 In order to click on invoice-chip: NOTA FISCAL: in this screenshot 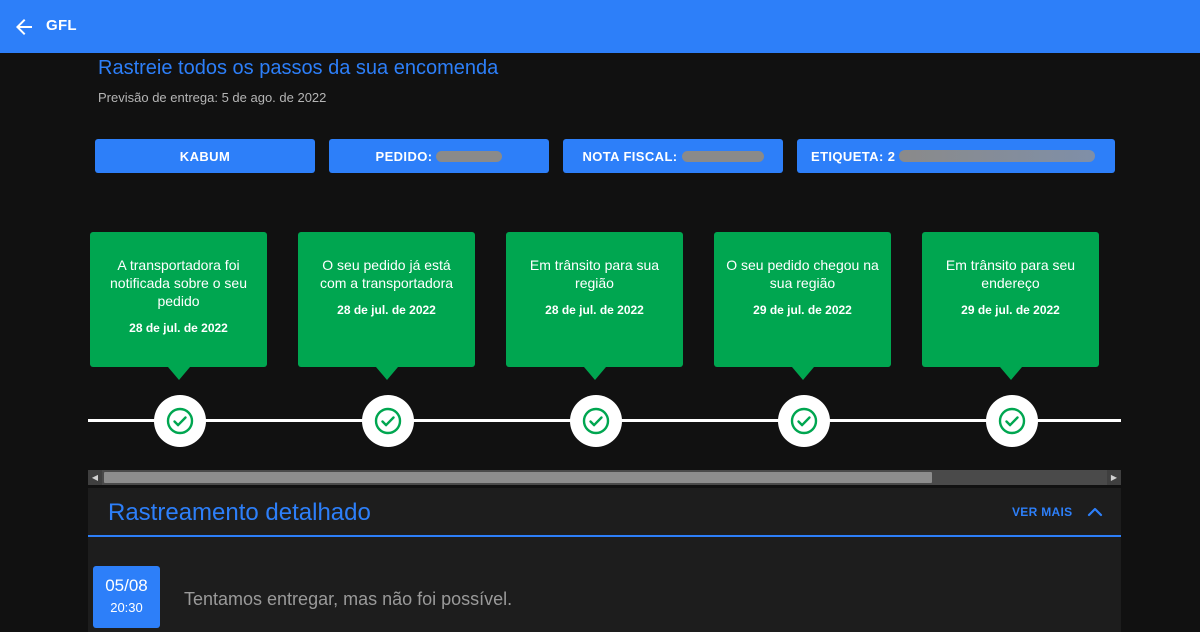, I will do `click(673, 156)`.